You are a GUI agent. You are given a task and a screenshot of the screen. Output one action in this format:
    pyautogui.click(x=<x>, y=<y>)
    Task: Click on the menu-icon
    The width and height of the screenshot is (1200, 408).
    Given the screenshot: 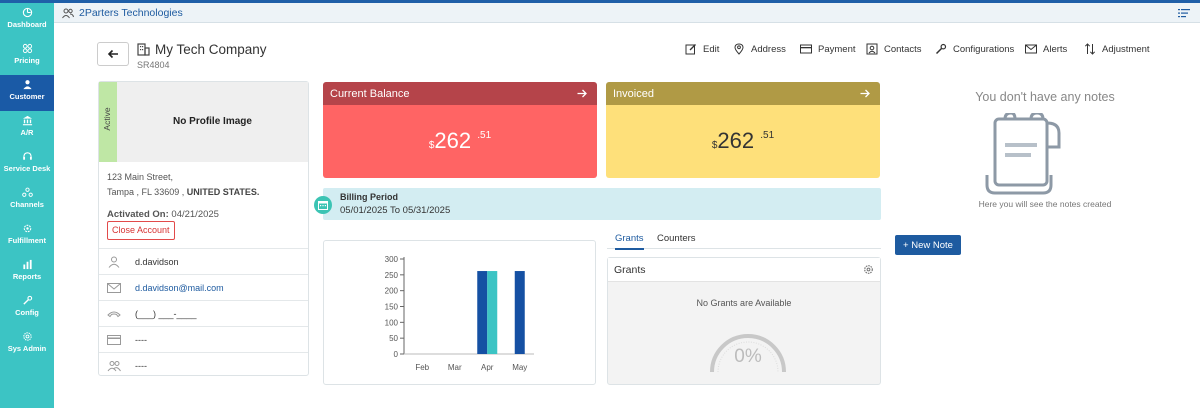 What is the action you would take?
    pyautogui.click(x=1184, y=13)
    